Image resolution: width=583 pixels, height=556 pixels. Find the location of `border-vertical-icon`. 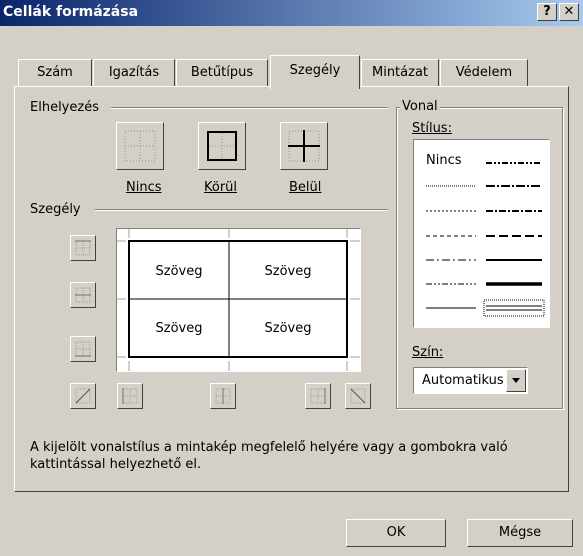

border-vertical-icon is located at coordinates (223, 396).